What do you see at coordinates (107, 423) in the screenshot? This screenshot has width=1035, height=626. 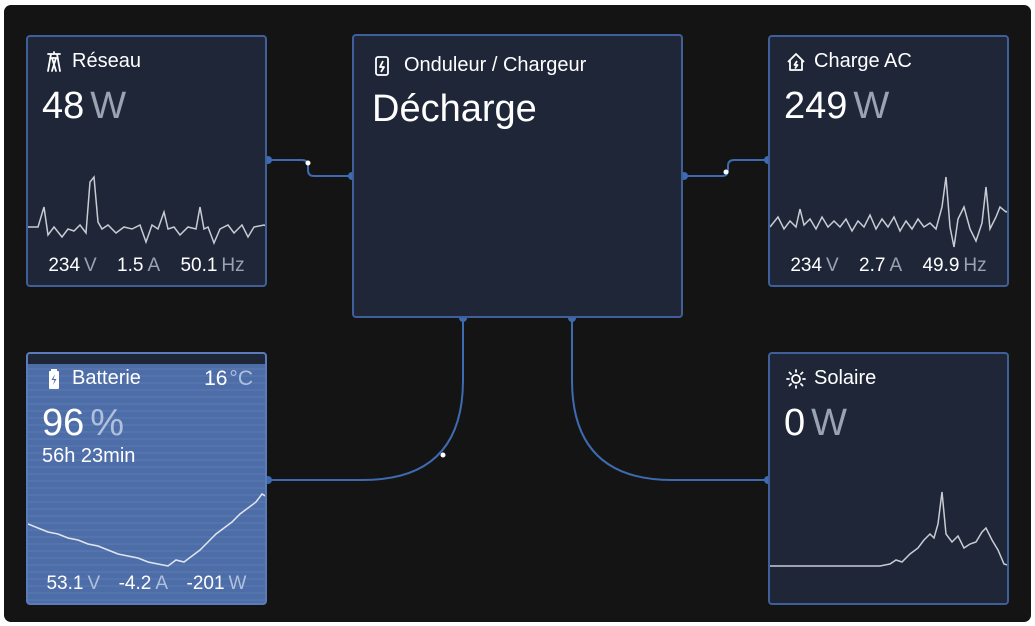 I see `batterie-soc-unit: %` at bounding box center [107, 423].